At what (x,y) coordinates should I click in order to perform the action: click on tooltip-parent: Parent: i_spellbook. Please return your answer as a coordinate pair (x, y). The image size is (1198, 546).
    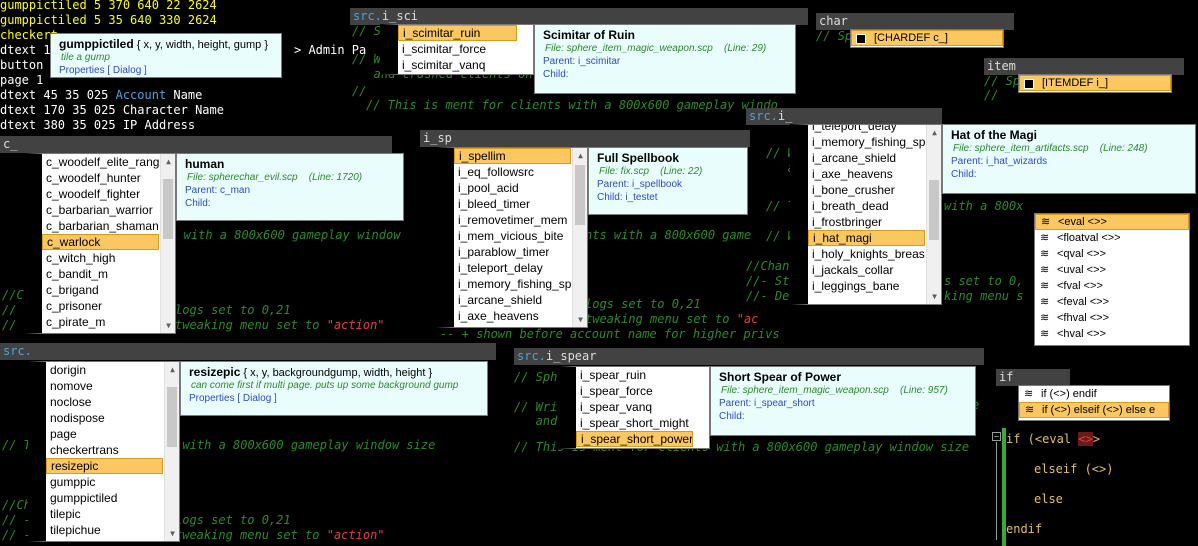
    Looking at the image, I should click on (668, 184).